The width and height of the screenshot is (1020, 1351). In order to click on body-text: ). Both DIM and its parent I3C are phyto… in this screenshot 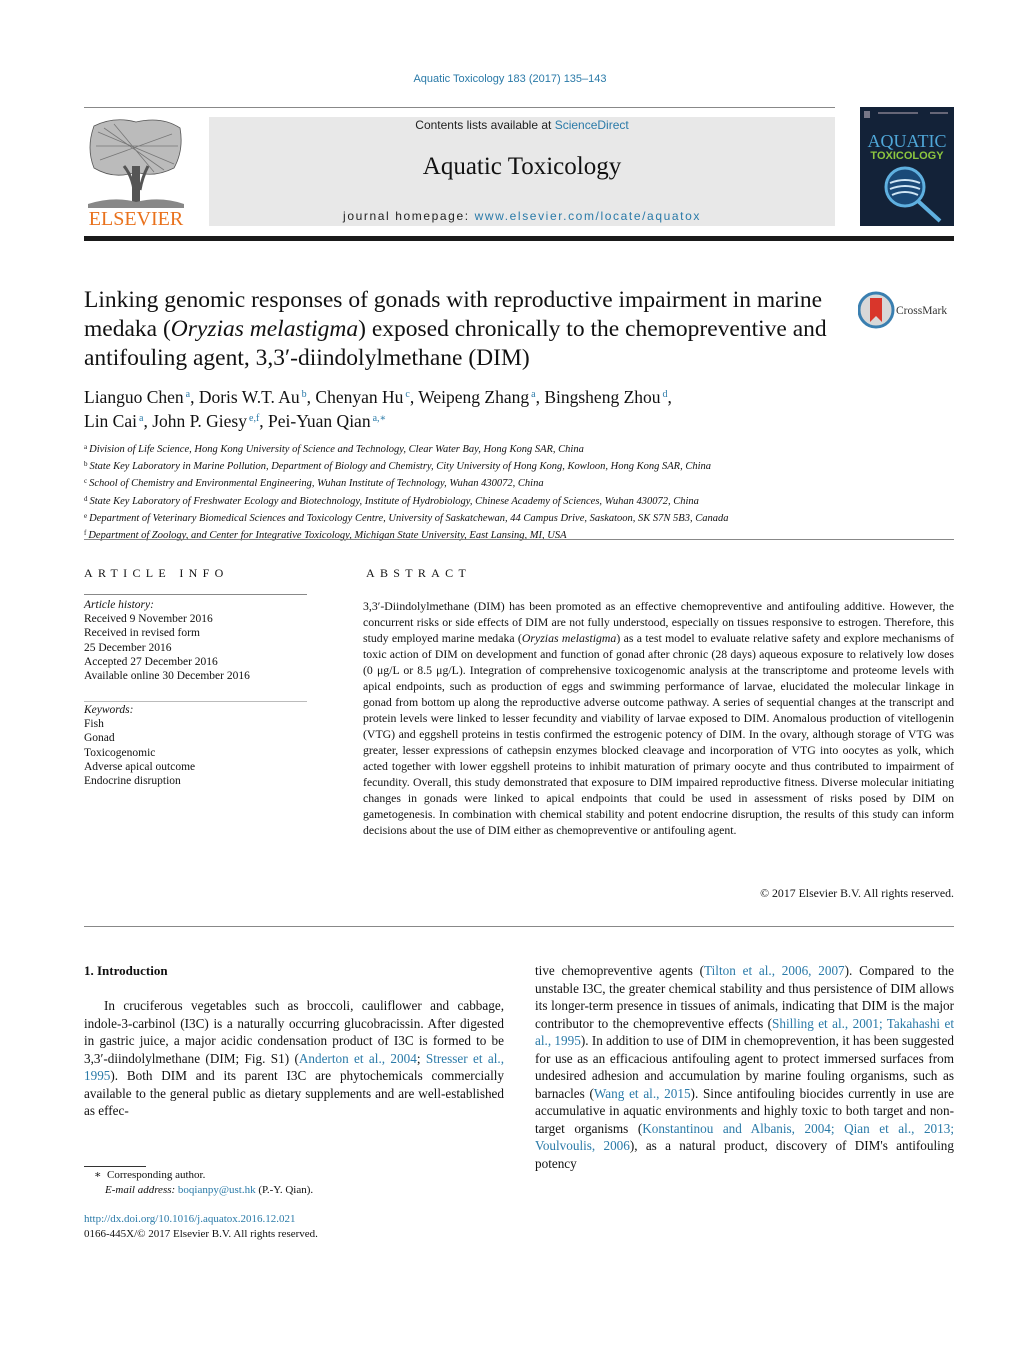, I will do `click(294, 1093)`.